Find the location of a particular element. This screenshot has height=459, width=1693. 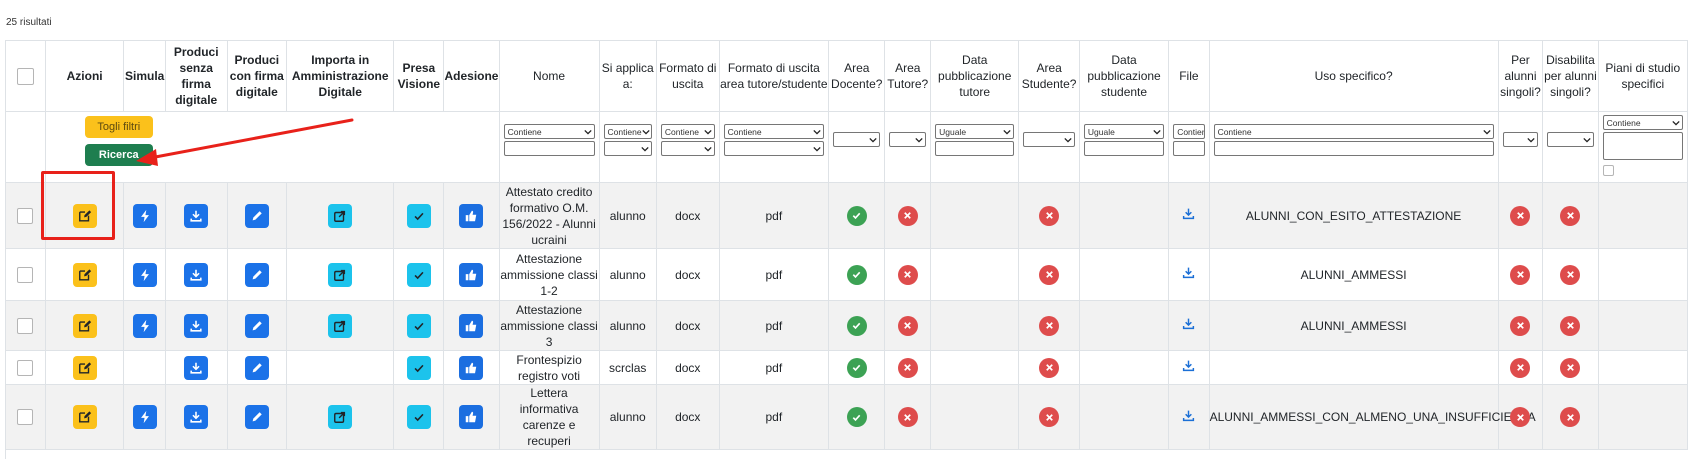

singoli-filter is located at coordinates (1520, 139).